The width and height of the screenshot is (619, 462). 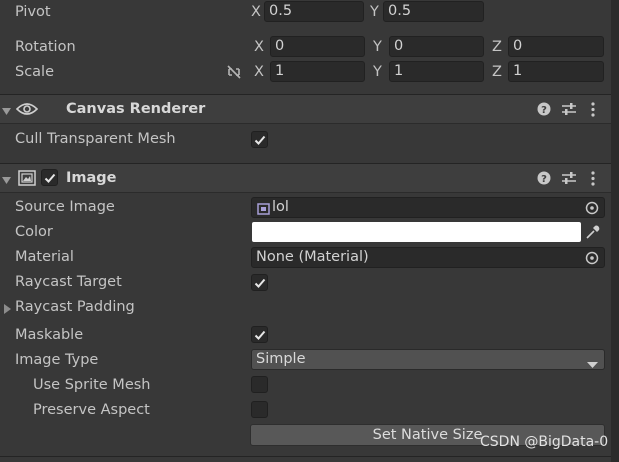 What do you see at coordinates (544, 442) in the screenshot?
I see `watermark: CSDN @BigData-0` at bounding box center [544, 442].